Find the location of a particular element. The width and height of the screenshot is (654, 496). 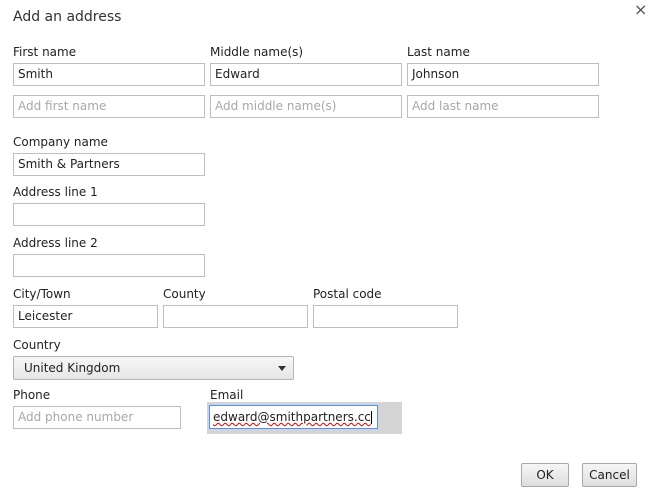

postal-code-input is located at coordinates (385, 316).